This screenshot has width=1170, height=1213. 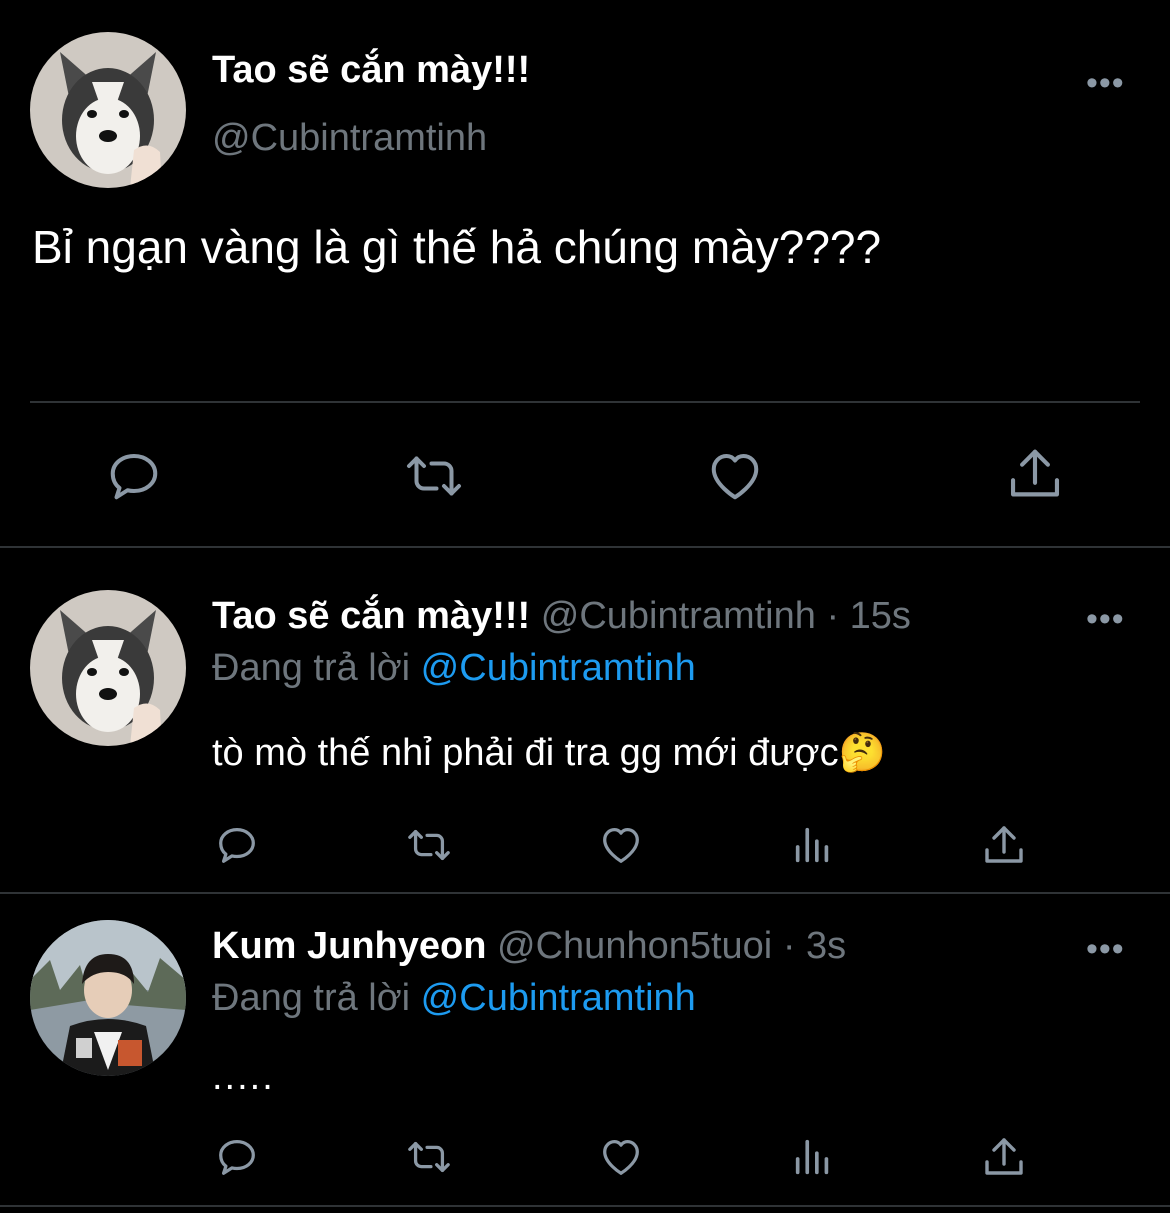 What do you see at coordinates (457, 247) in the screenshot?
I see `tweet-text: Bỉ ngạn vàng là gì thế hả chúng mày????` at bounding box center [457, 247].